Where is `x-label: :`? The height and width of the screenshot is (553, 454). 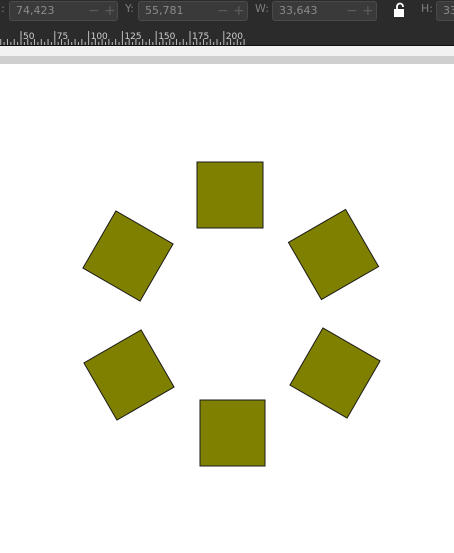 x-label: : is located at coordinates (3, 8).